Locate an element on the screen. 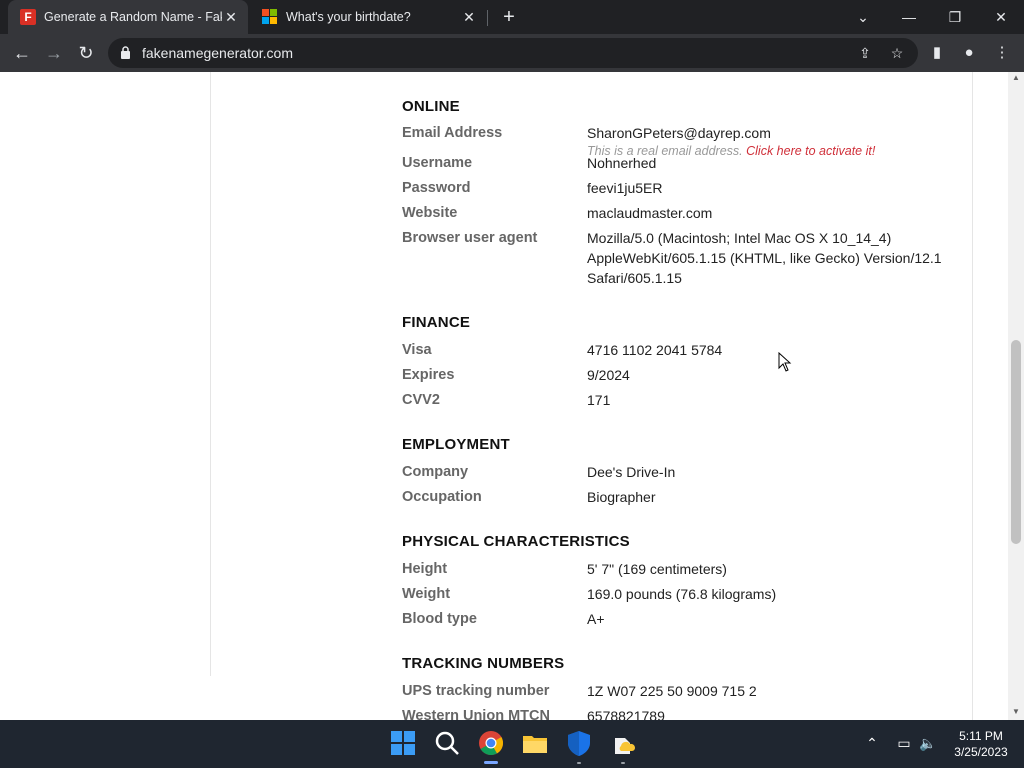 This screenshot has height=768, width=1024. section-title-tracking: TRACKING NUMBERS is located at coordinates (483, 663).